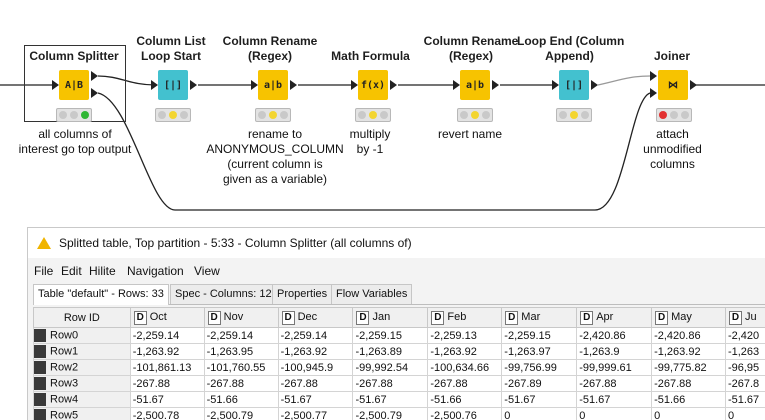 This screenshot has height=420, width=765. I want to click on loop-end-icon: [|], so click(574, 85).